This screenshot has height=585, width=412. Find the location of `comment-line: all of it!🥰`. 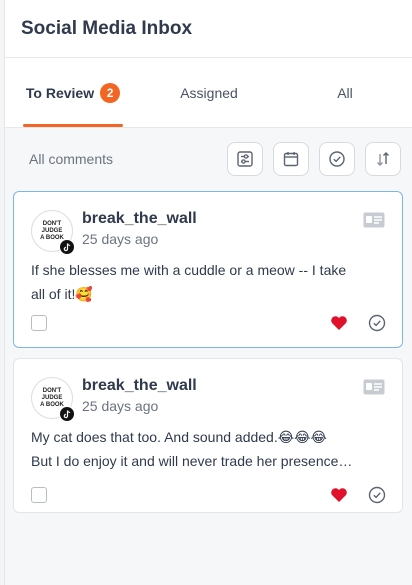

comment-line: all of it!🥰 is located at coordinates (62, 294).